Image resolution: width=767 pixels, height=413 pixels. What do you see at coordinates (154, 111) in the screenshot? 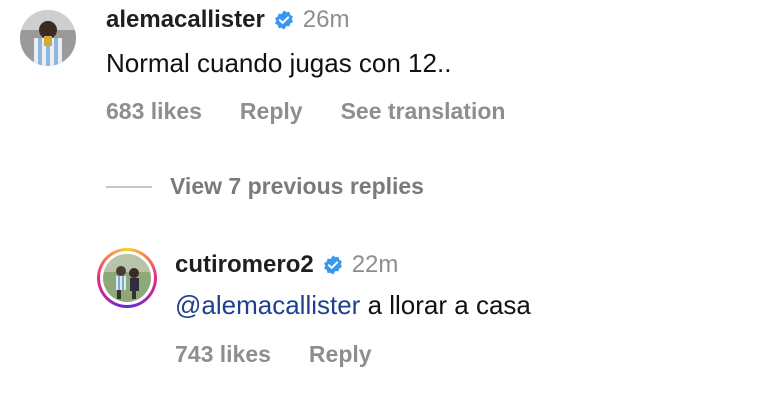
I see `comment-likes-count: 683 likes` at bounding box center [154, 111].